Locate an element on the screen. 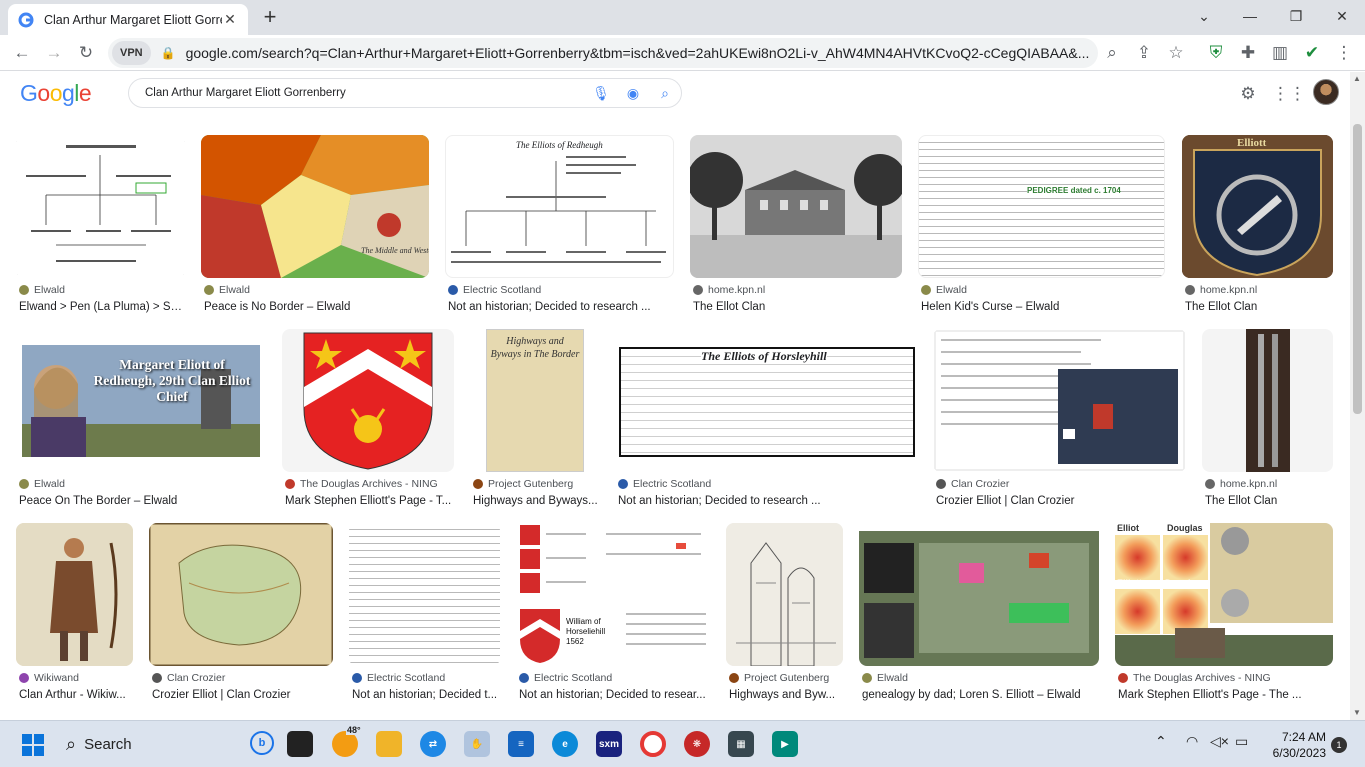 The image size is (1365, 767). bookmark-star-icon: ☆ is located at coordinates (1176, 53).